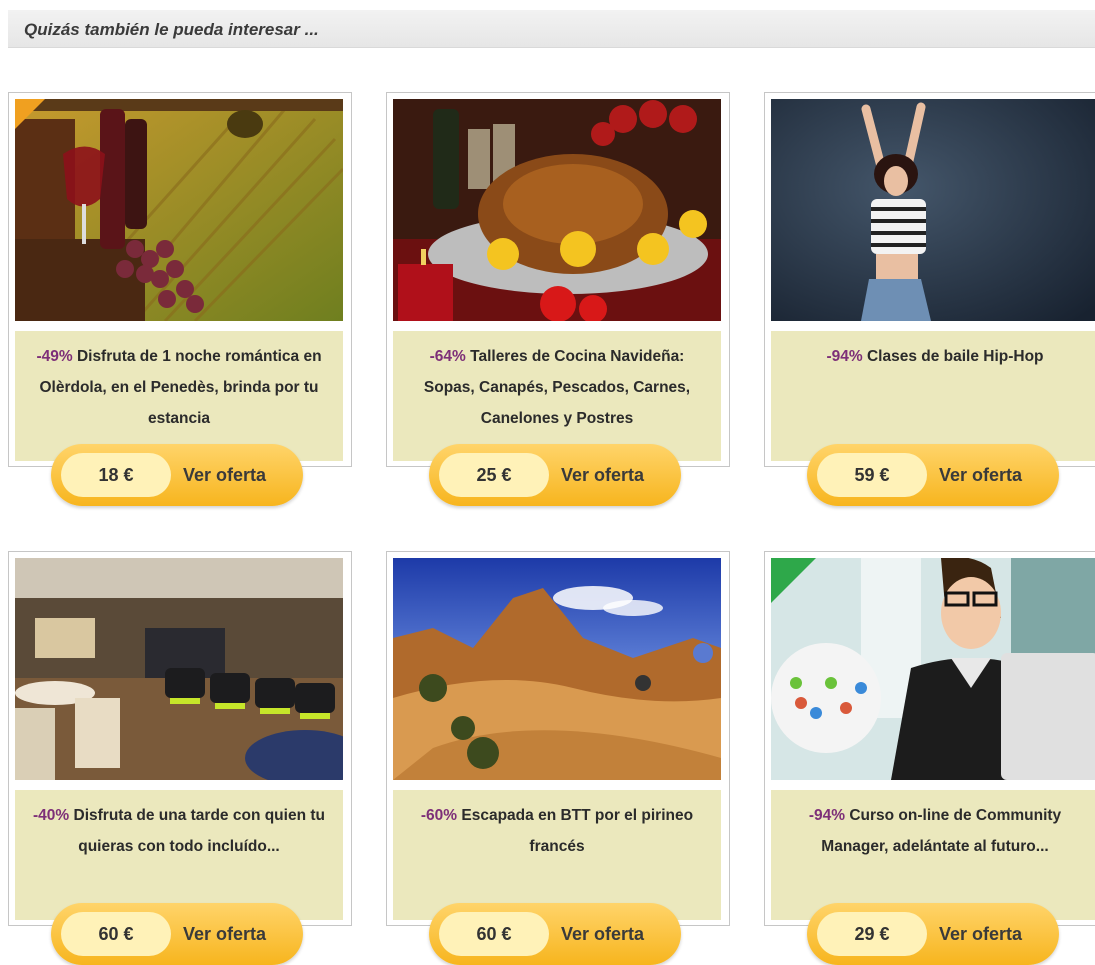 The image size is (1095, 965). What do you see at coordinates (933, 669) in the screenshot?
I see `offer-image-community-manager` at bounding box center [933, 669].